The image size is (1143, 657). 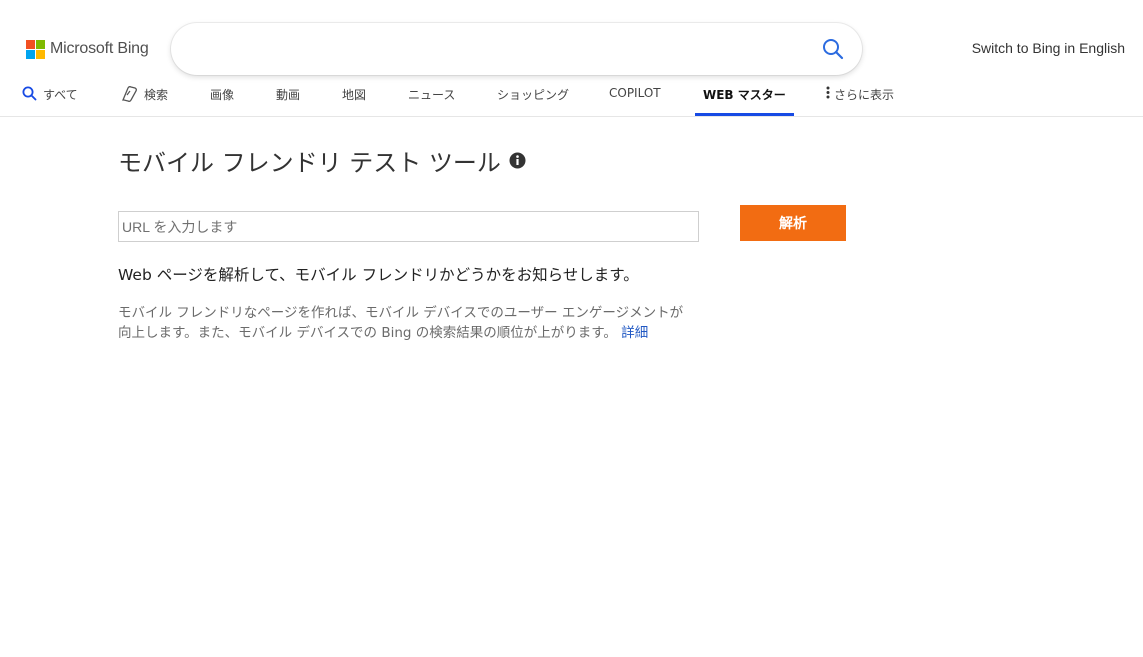 What do you see at coordinates (828, 92) in the screenshot?
I see `more-vertical-icon` at bounding box center [828, 92].